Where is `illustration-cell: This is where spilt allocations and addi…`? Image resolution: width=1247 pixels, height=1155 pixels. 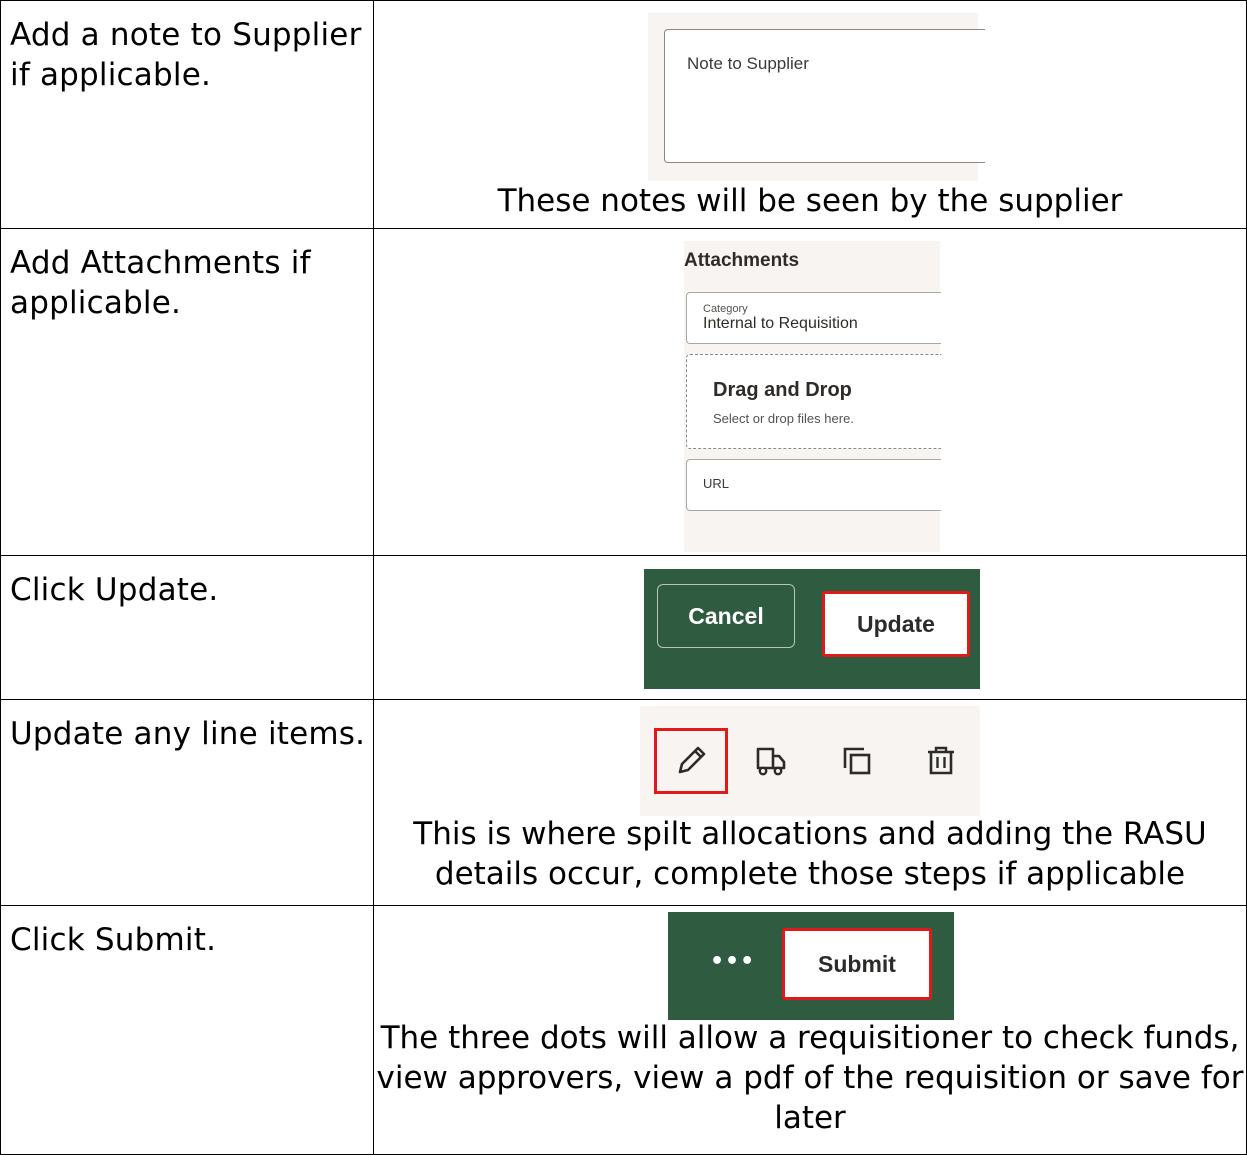 illustration-cell: This is where spilt allocations and addi… is located at coordinates (810, 802).